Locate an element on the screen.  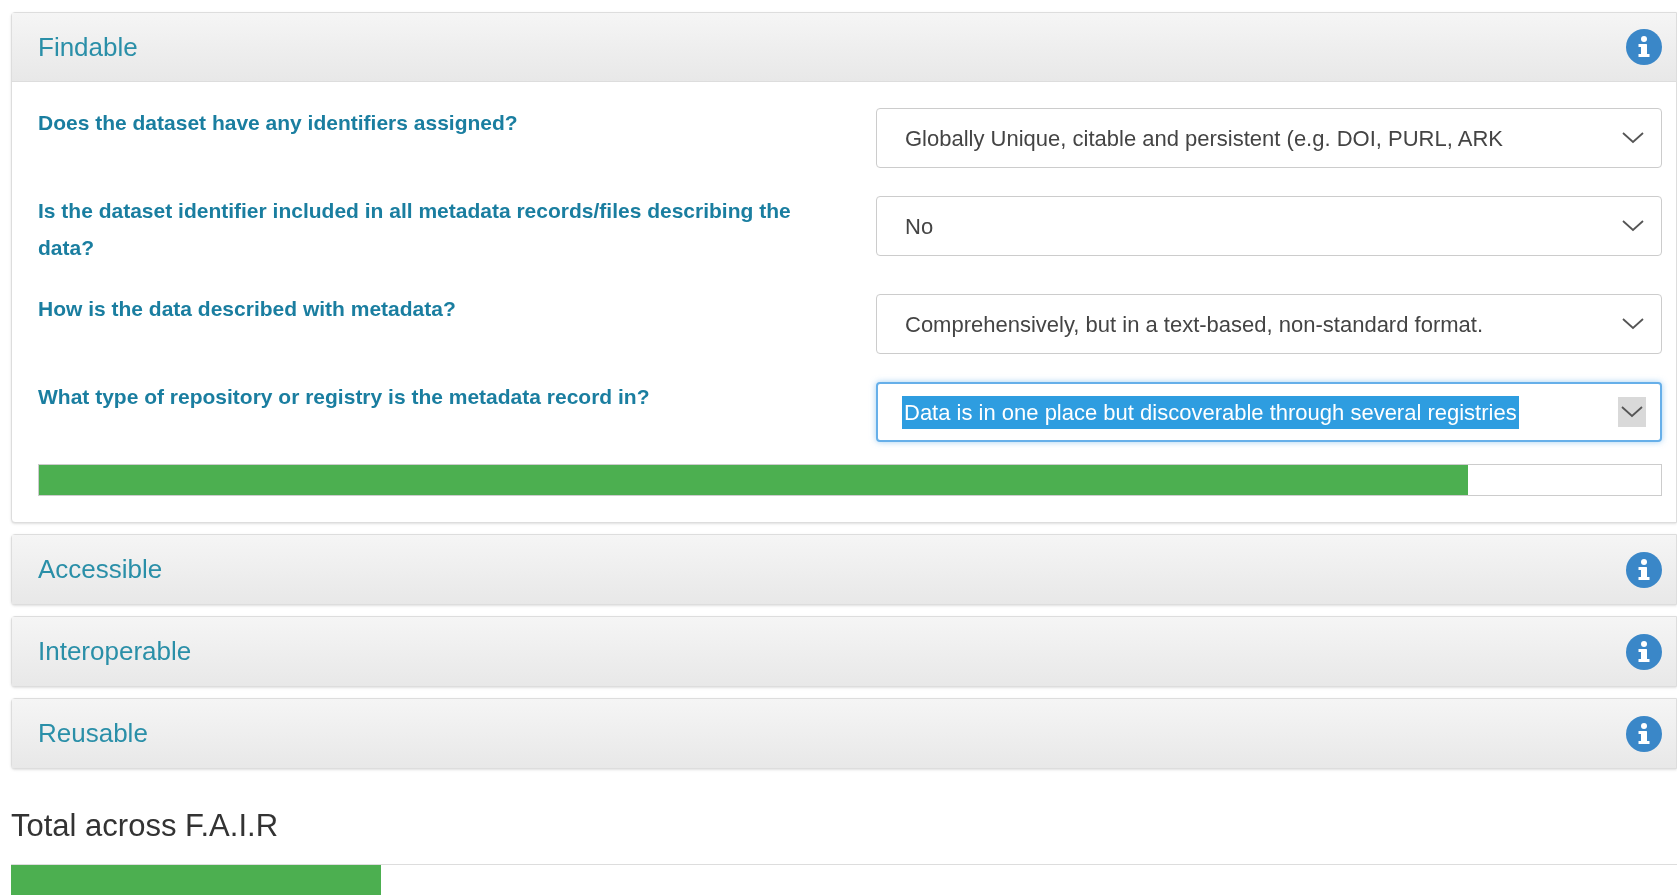
select-field: Globally Unique, citable and persistent (e.g. DOI, PURL, ARK is located at coordinates (1269, 138).